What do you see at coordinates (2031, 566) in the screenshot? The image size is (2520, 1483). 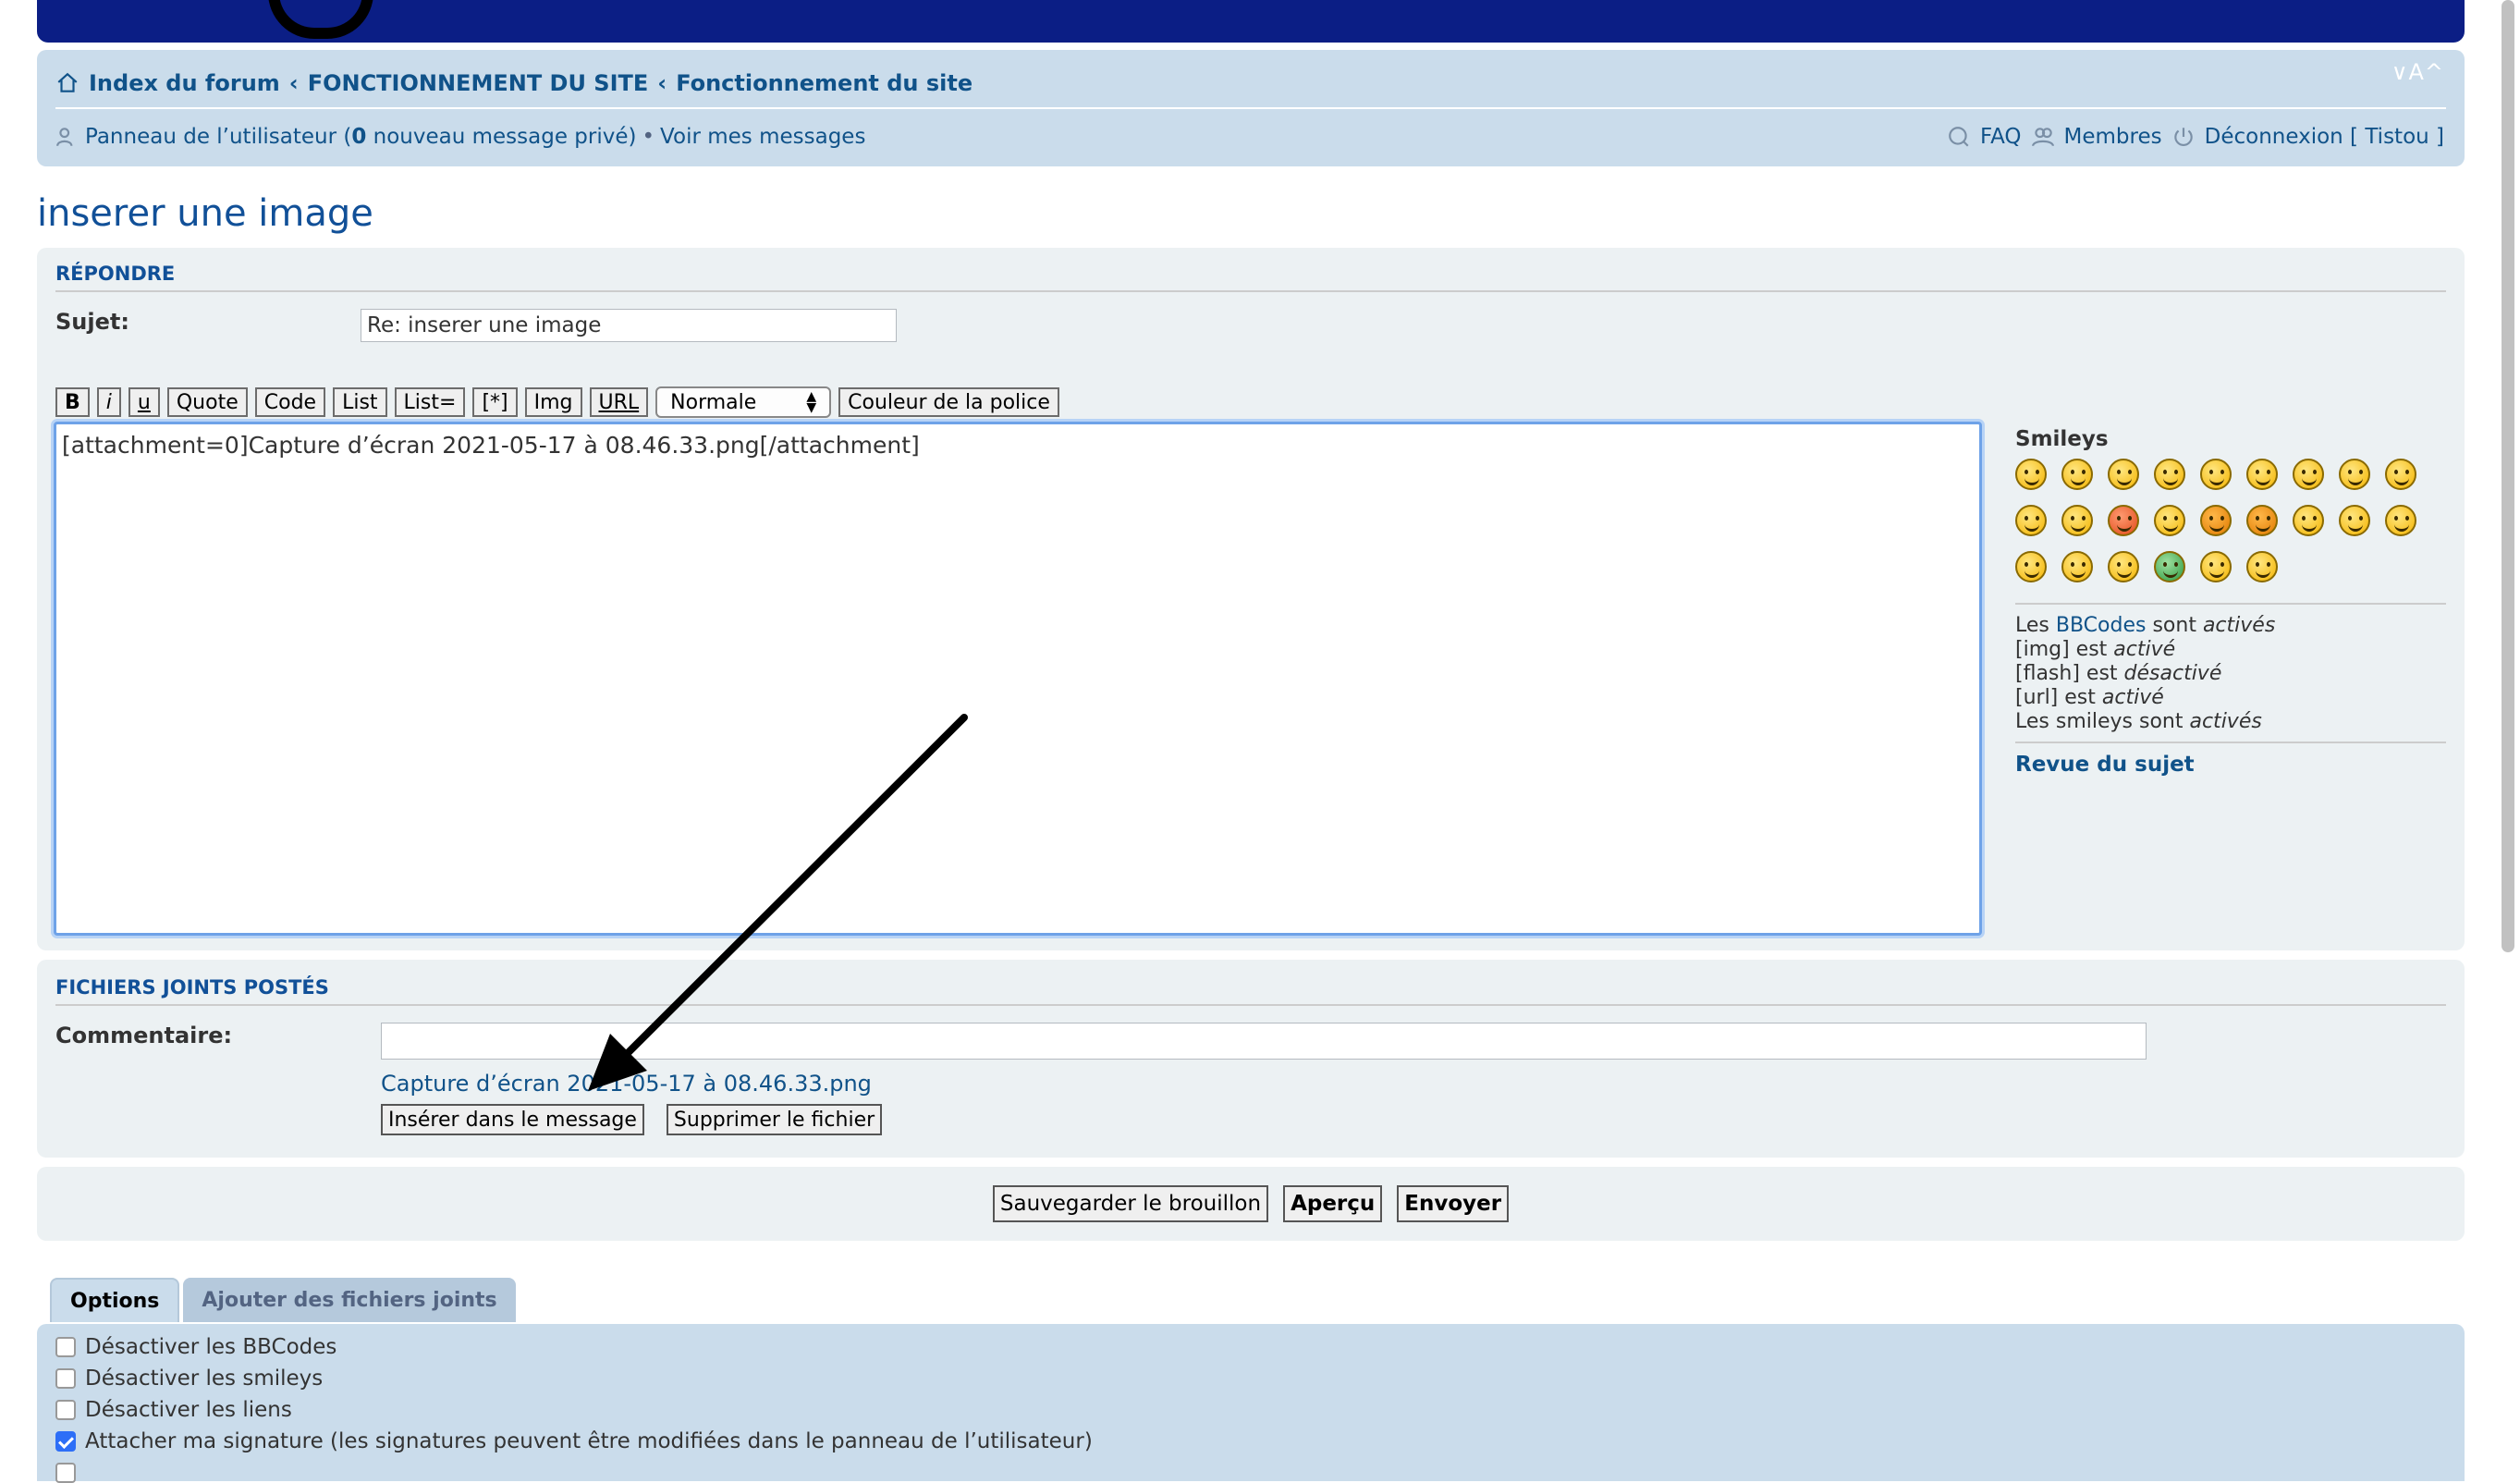 I see `idea-icon` at bounding box center [2031, 566].